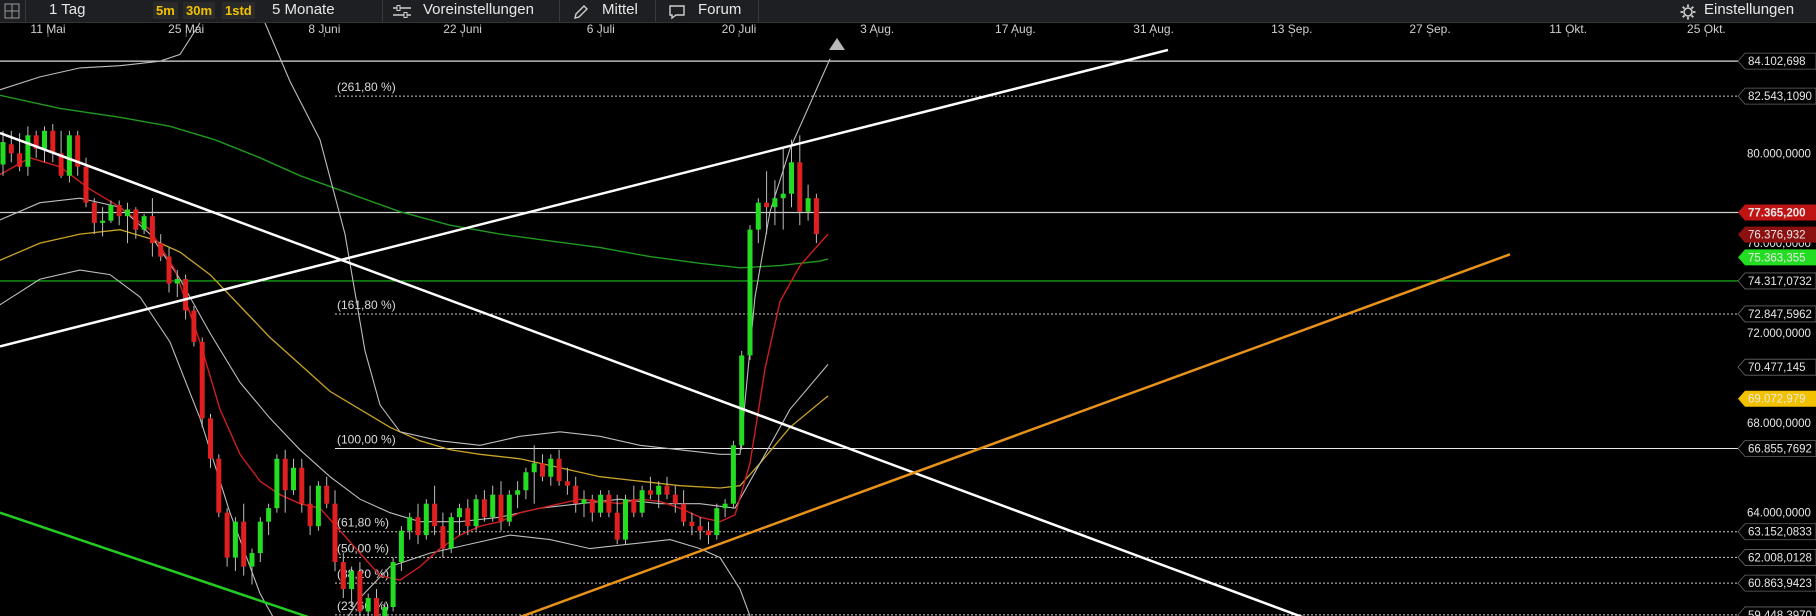 This screenshot has height=616, width=1816. What do you see at coordinates (620, 11) in the screenshot?
I see `drawing-tools-button: Mittel` at bounding box center [620, 11].